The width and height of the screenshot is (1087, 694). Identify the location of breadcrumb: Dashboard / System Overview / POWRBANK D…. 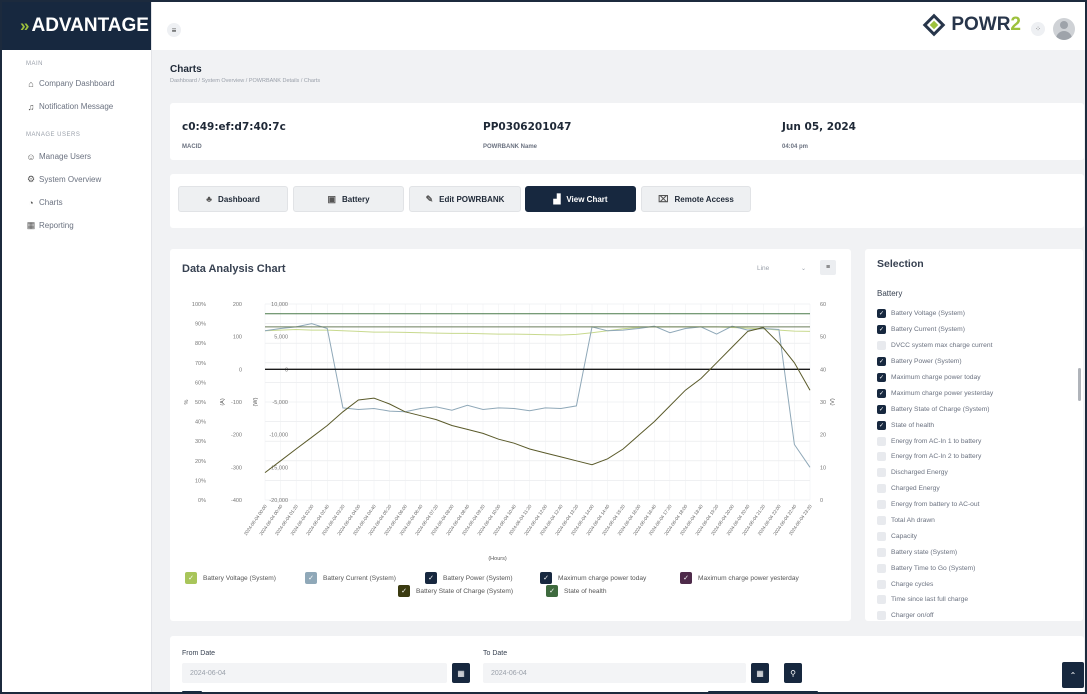
(245, 81).